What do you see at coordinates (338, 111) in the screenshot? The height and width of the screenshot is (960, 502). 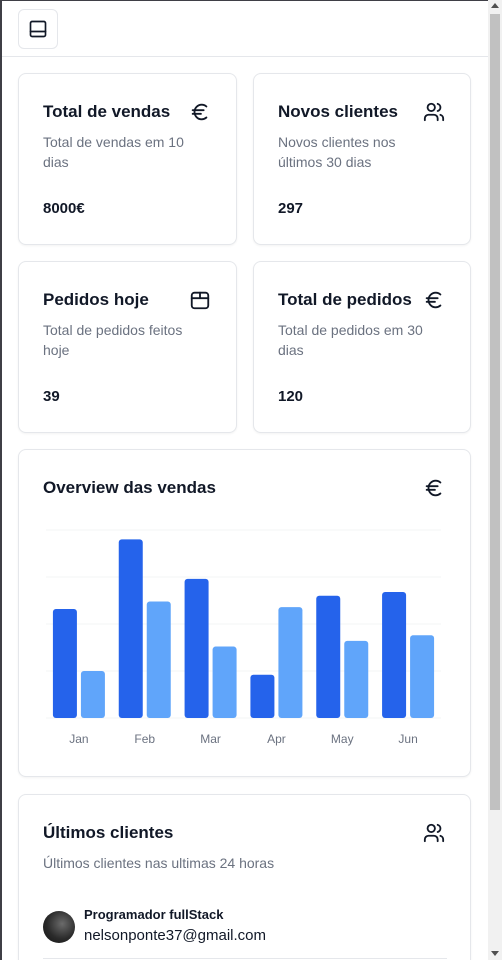 I see `card-title: Novos clientes` at bounding box center [338, 111].